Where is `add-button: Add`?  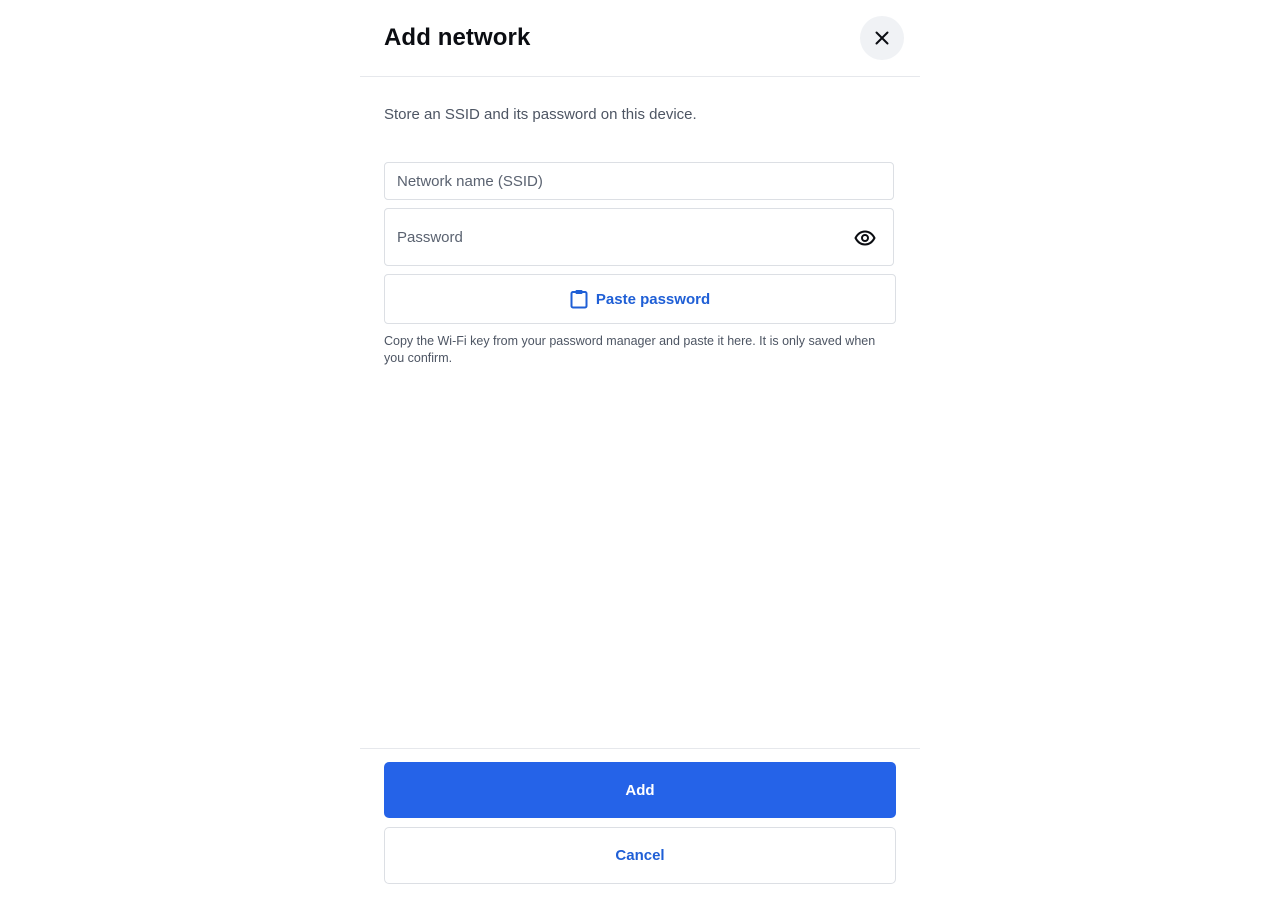
add-button: Add is located at coordinates (640, 790).